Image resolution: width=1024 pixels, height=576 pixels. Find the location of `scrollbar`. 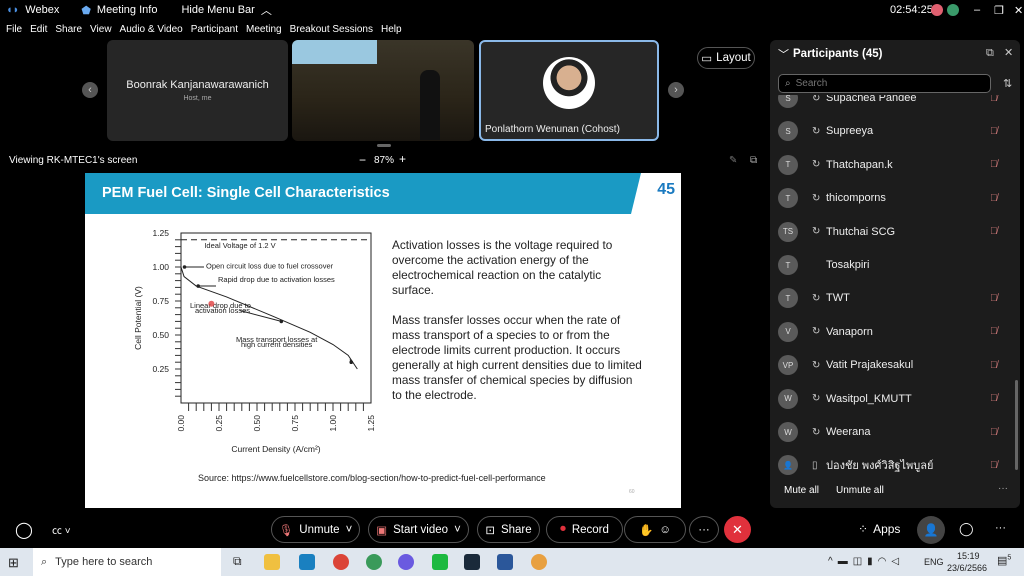

scrollbar is located at coordinates (1016, 425).